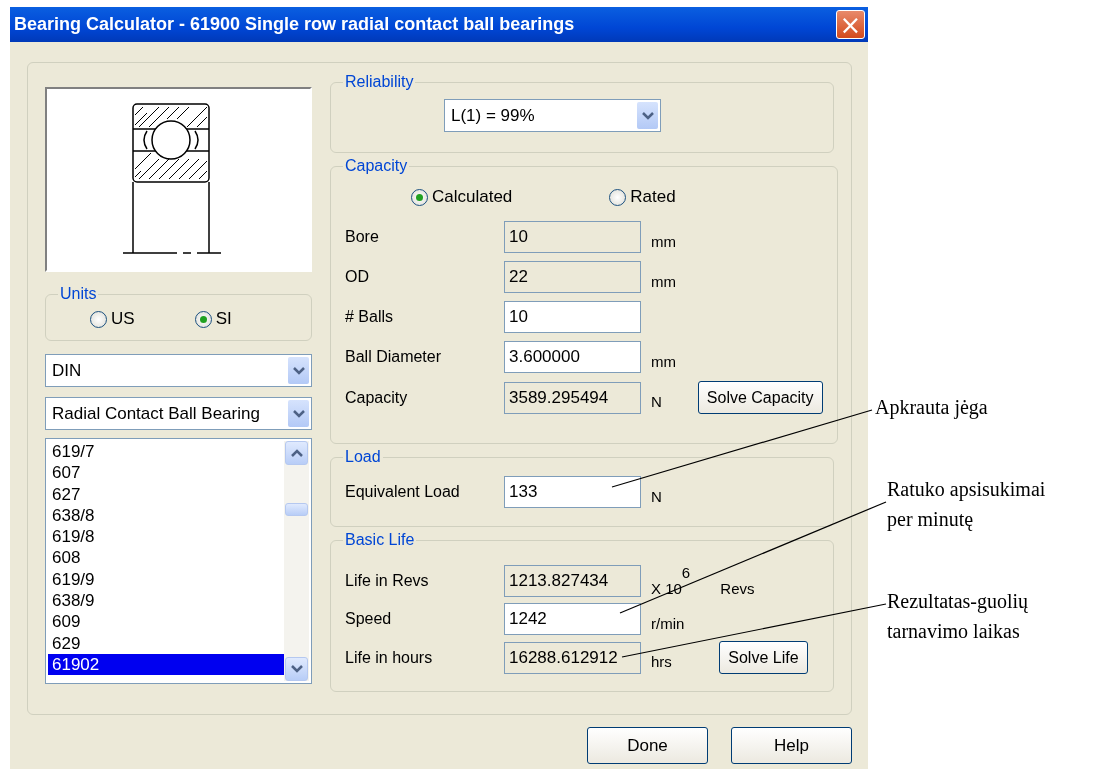 The image size is (1095, 769). What do you see at coordinates (572, 357) in the screenshot?
I see `input-field: 3.600000` at bounding box center [572, 357].